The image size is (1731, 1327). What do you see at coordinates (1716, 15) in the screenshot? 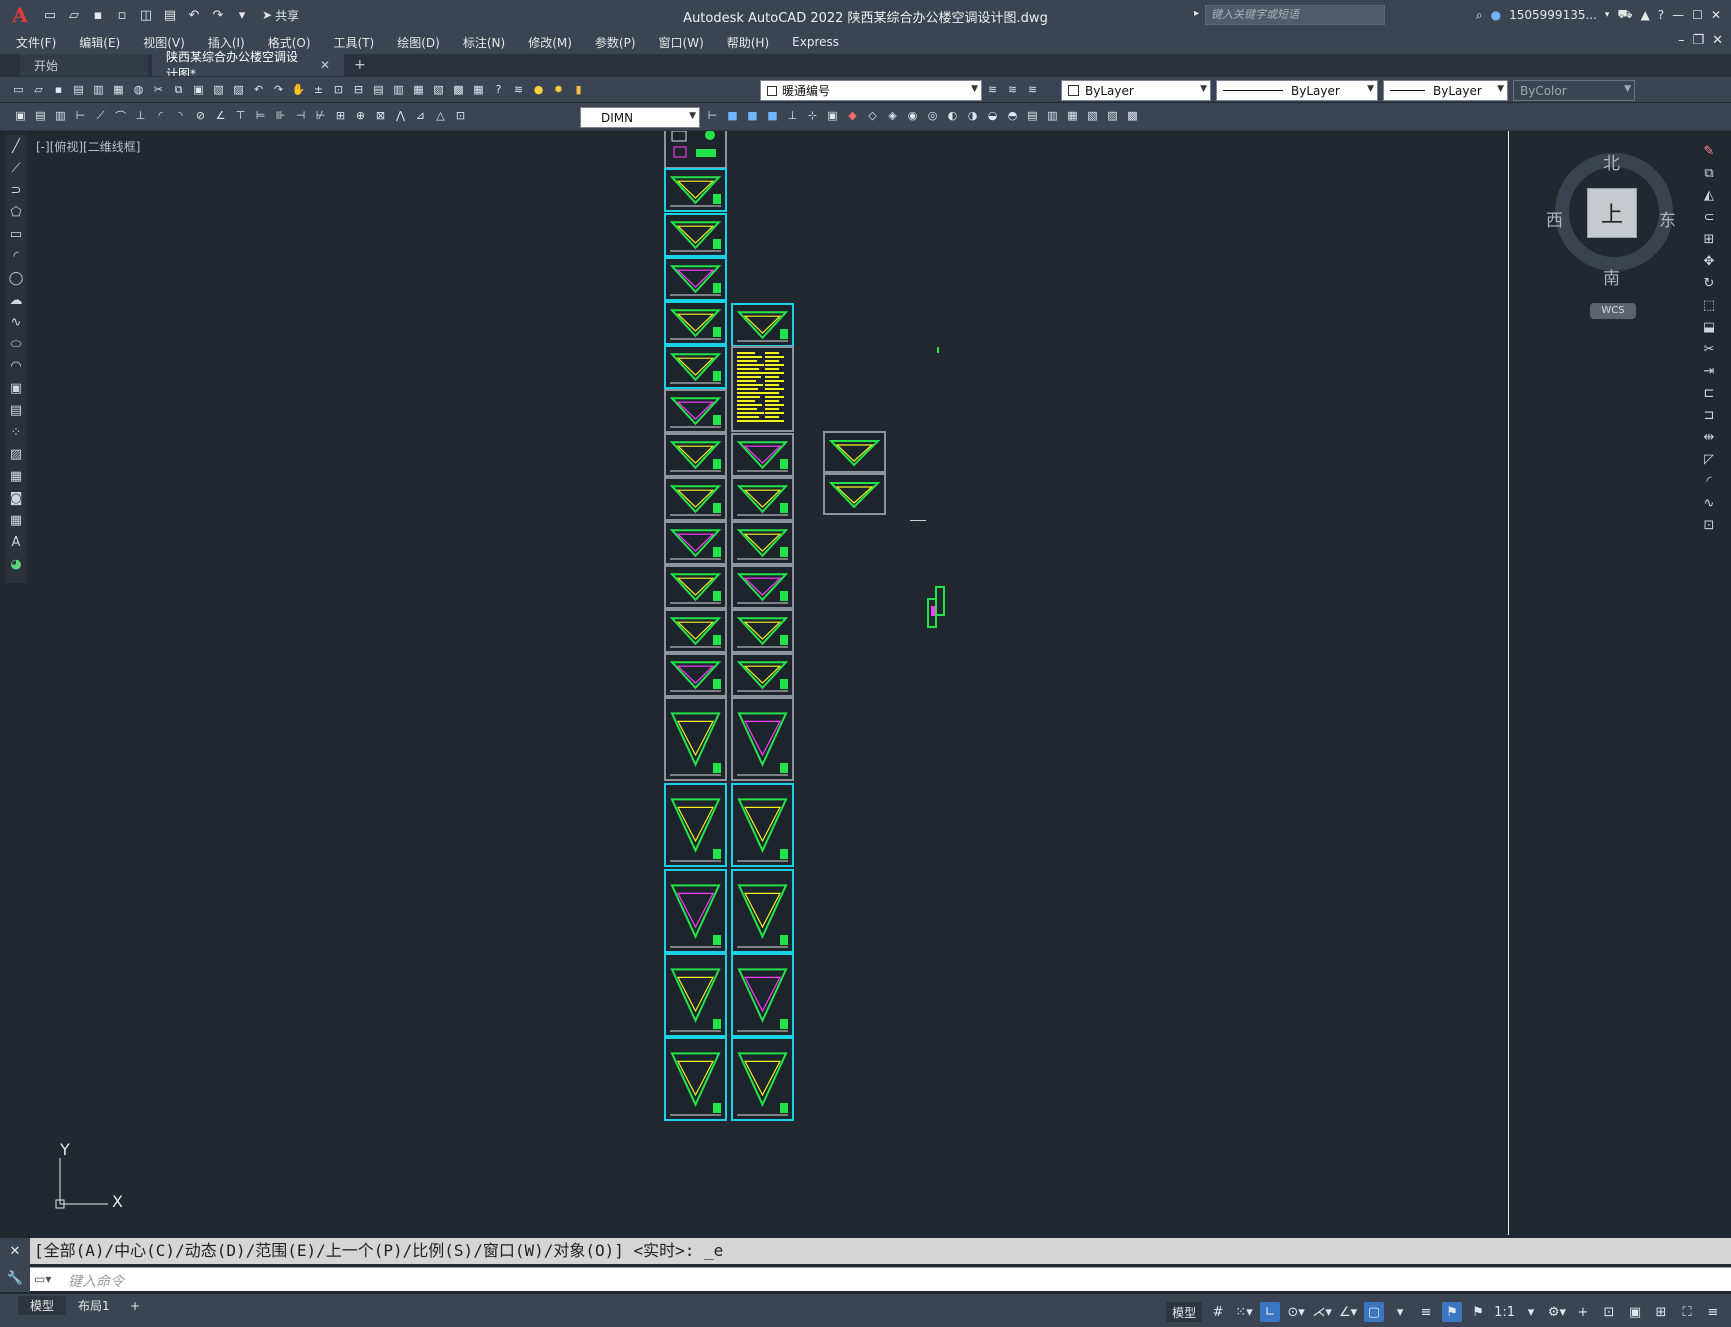
I see `close-button: ✕` at bounding box center [1716, 15].